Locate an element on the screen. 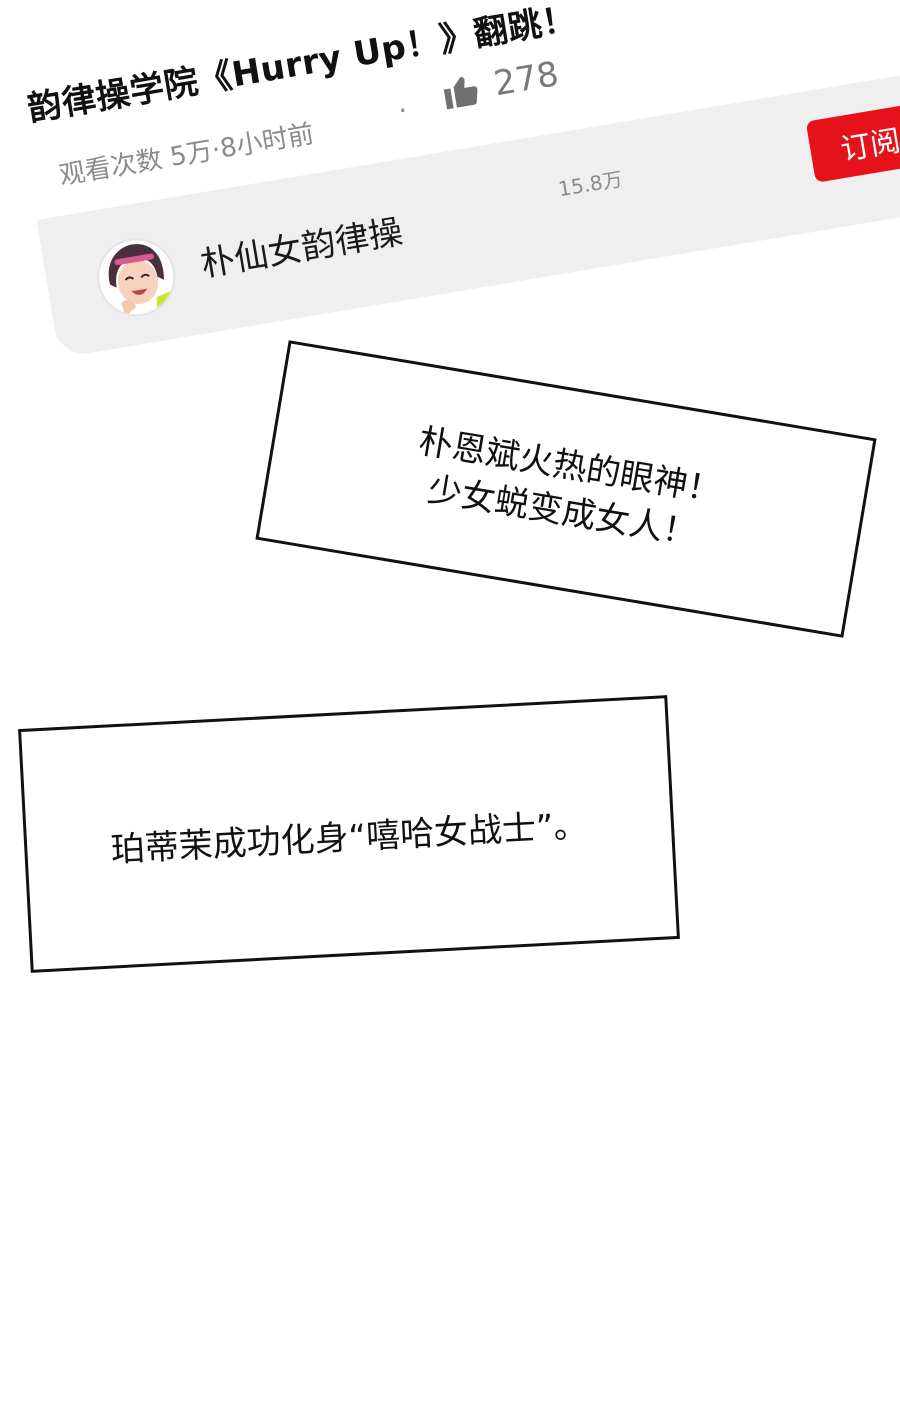 This screenshot has width=900, height=1405. channel-avatar is located at coordinates (136, 277).